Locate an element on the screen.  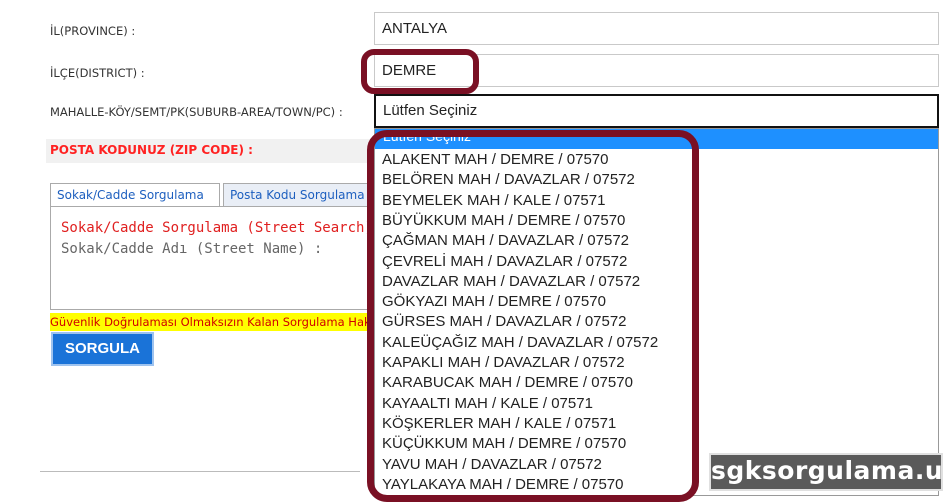
province-label: İL(PROVINCE) : is located at coordinates (93, 31).